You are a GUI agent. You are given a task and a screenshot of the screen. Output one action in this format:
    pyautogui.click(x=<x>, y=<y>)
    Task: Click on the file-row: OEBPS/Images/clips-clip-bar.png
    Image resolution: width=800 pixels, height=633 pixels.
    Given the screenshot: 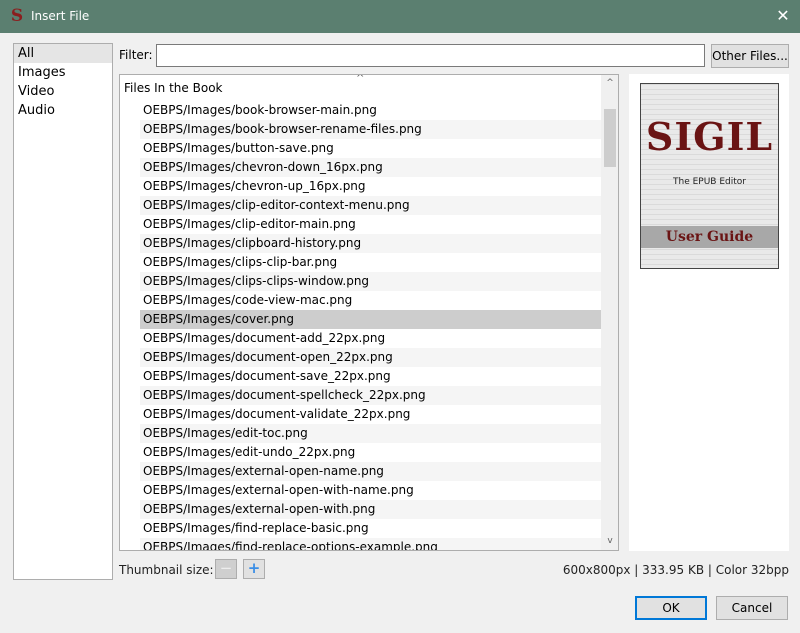 What is the action you would take?
    pyautogui.click(x=370, y=262)
    